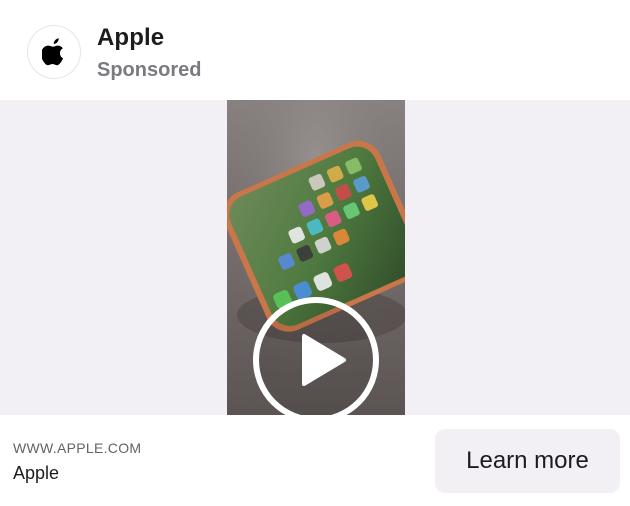  Describe the element at coordinates (316, 360) in the screenshot. I see `play-button` at that location.